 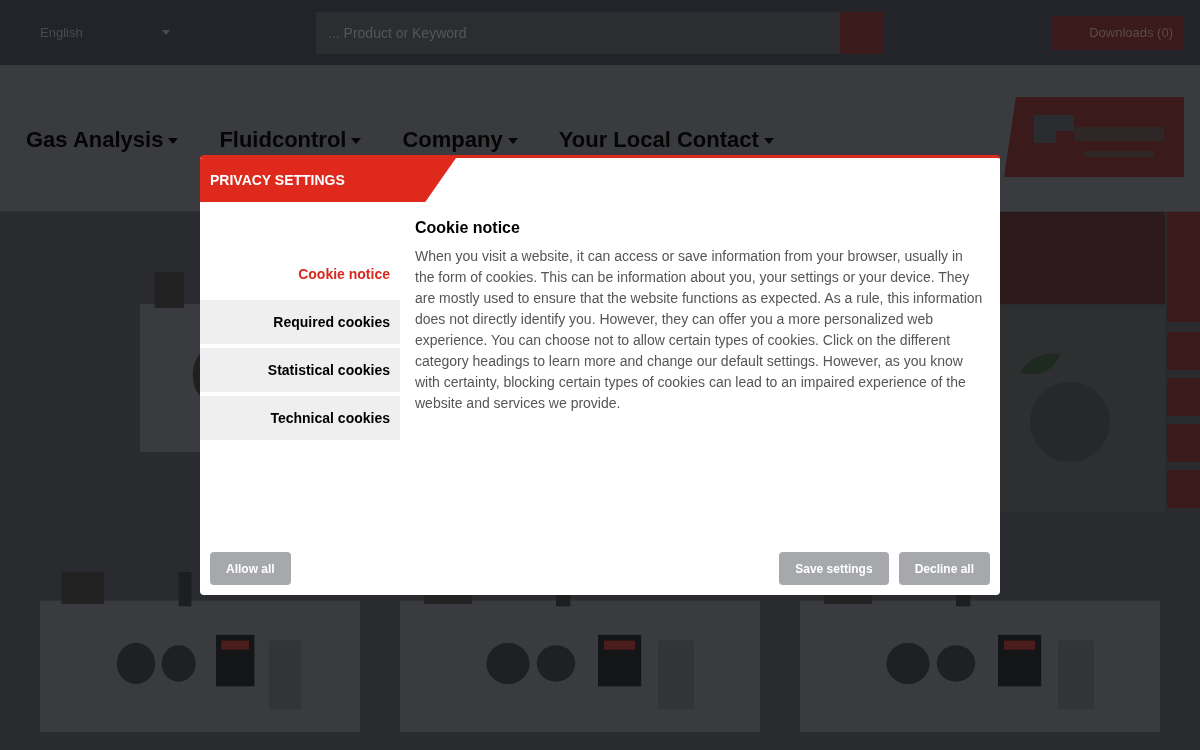 I want to click on section-heading: Cookie notice, so click(x=468, y=228).